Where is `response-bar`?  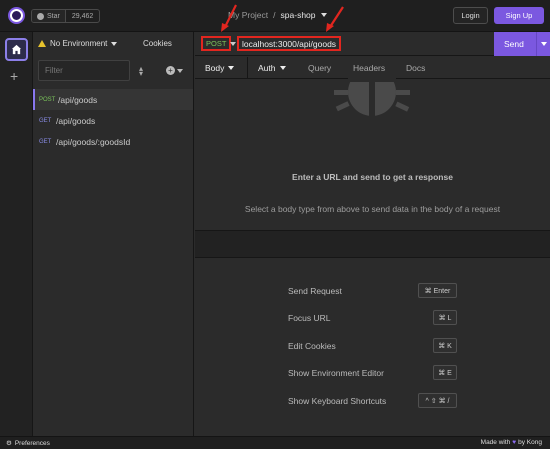
response-bar is located at coordinates (372, 244).